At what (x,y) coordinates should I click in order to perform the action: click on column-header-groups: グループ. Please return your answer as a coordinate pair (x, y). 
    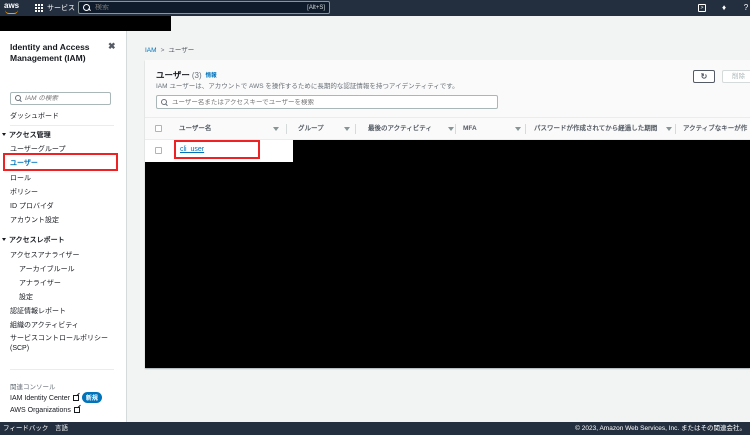
    Looking at the image, I should click on (324, 129).